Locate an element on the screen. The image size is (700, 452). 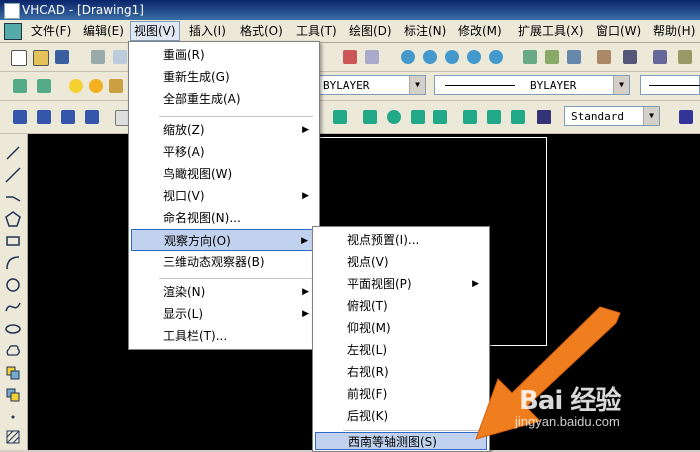
menu-item-viewports: 视口(V) ▶ is located at coordinates (224, 196).